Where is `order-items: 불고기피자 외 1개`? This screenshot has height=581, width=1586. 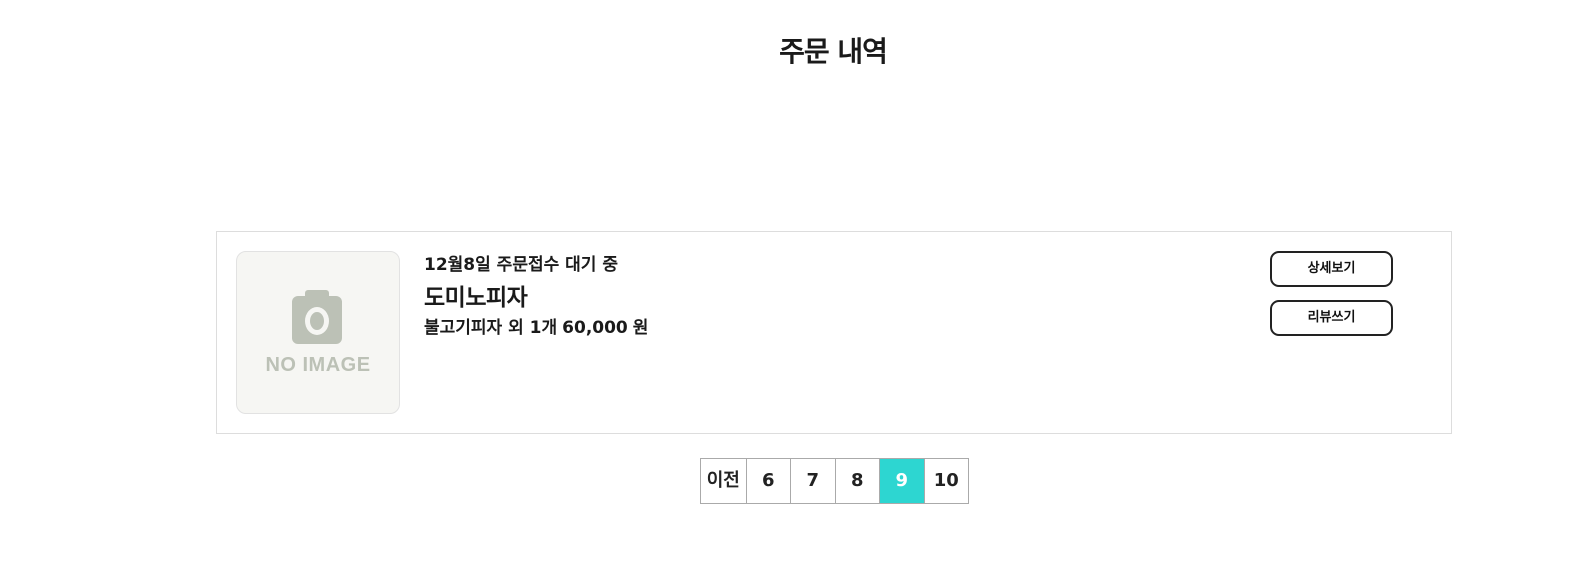
order-items: 불고기피자 외 1개 is located at coordinates (491, 328).